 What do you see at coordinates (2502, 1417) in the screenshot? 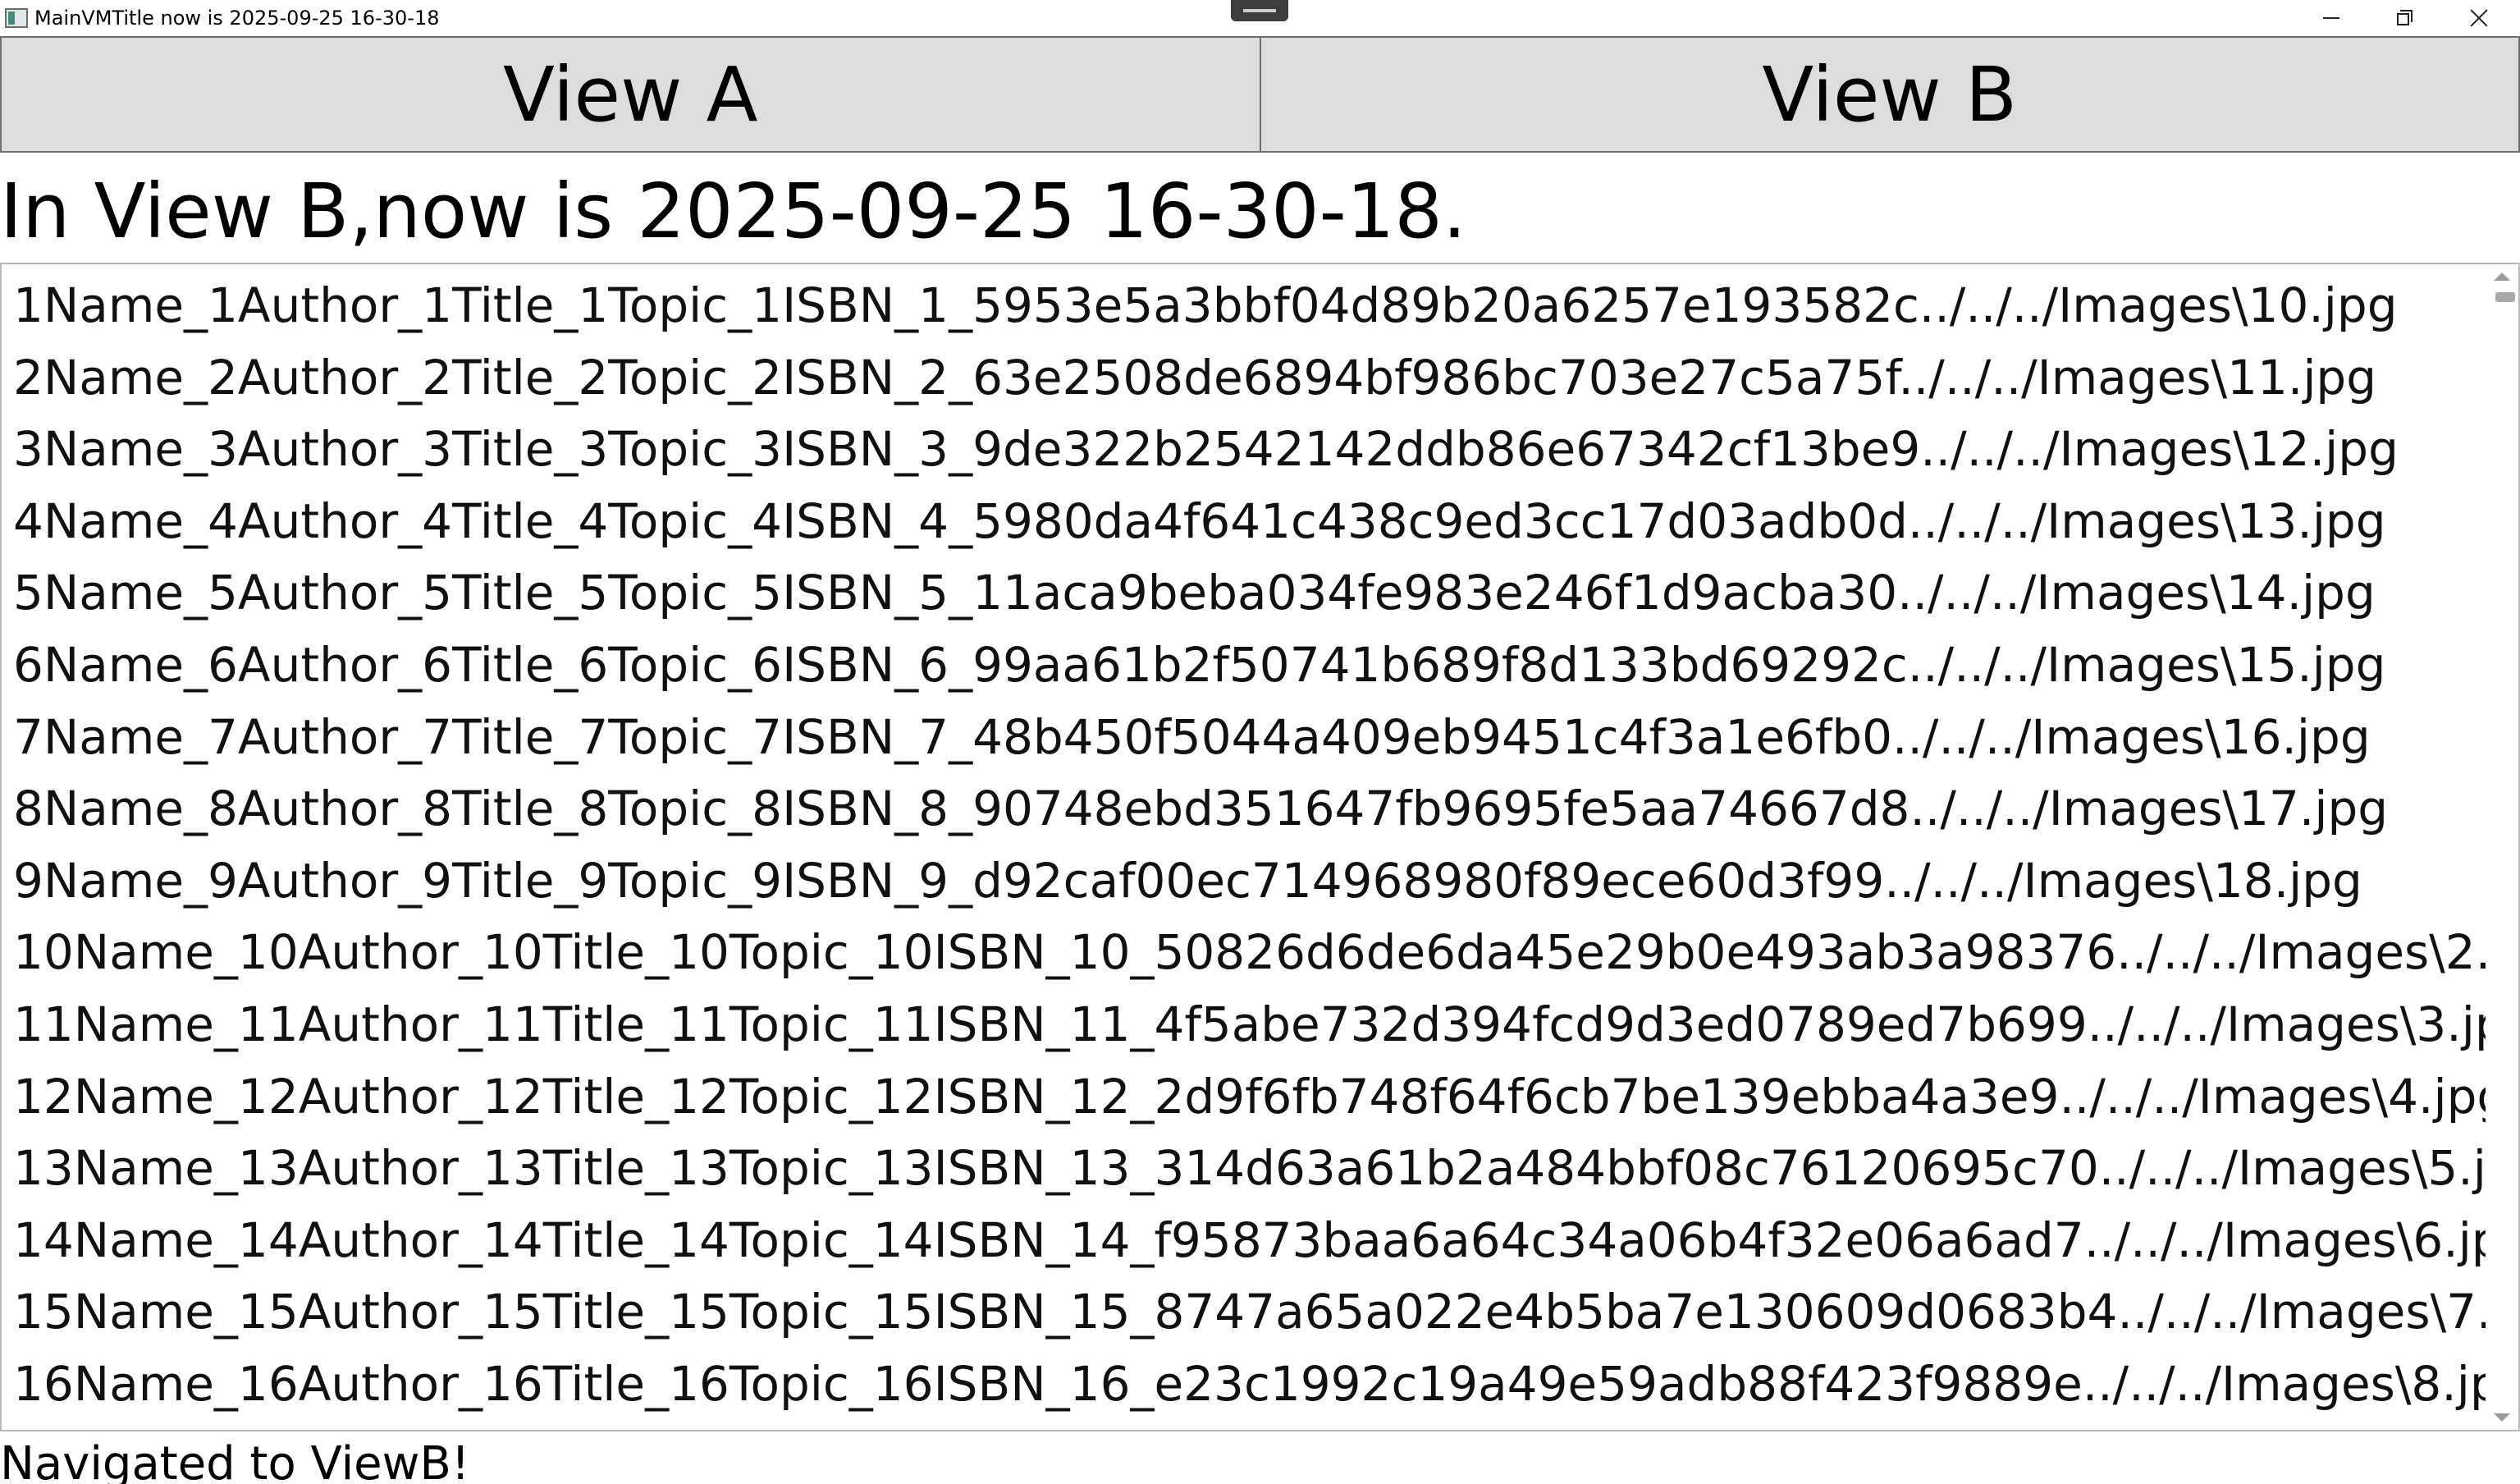
I see `scroll-down-icon` at bounding box center [2502, 1417].